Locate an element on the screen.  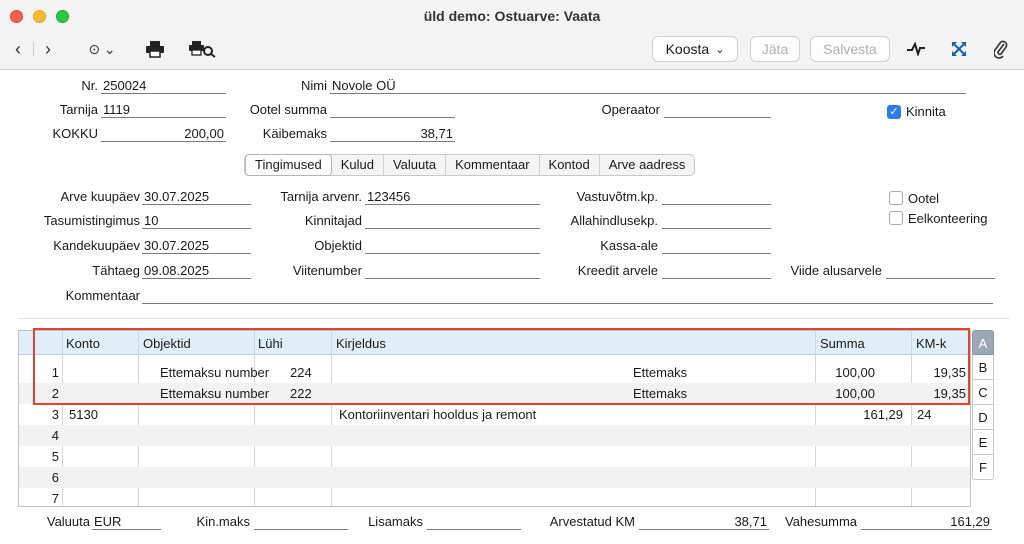
cell-kirjeldus: Kontoriinventari hooldus ja remont is located at coordinates (437, 414).